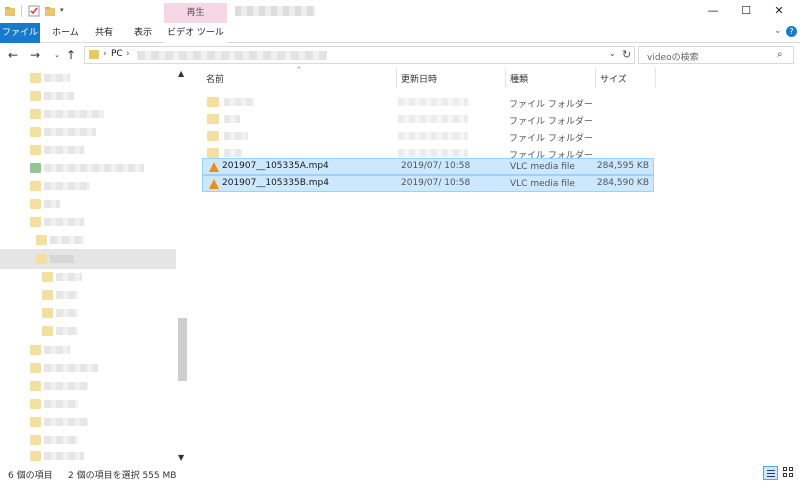 This screenshot has width=800, height=483. What do you see at coordinates (275, 166) in the screenshot?
I see `file-name: 201907__105335A.mp4` at bounding box center [275, 166].